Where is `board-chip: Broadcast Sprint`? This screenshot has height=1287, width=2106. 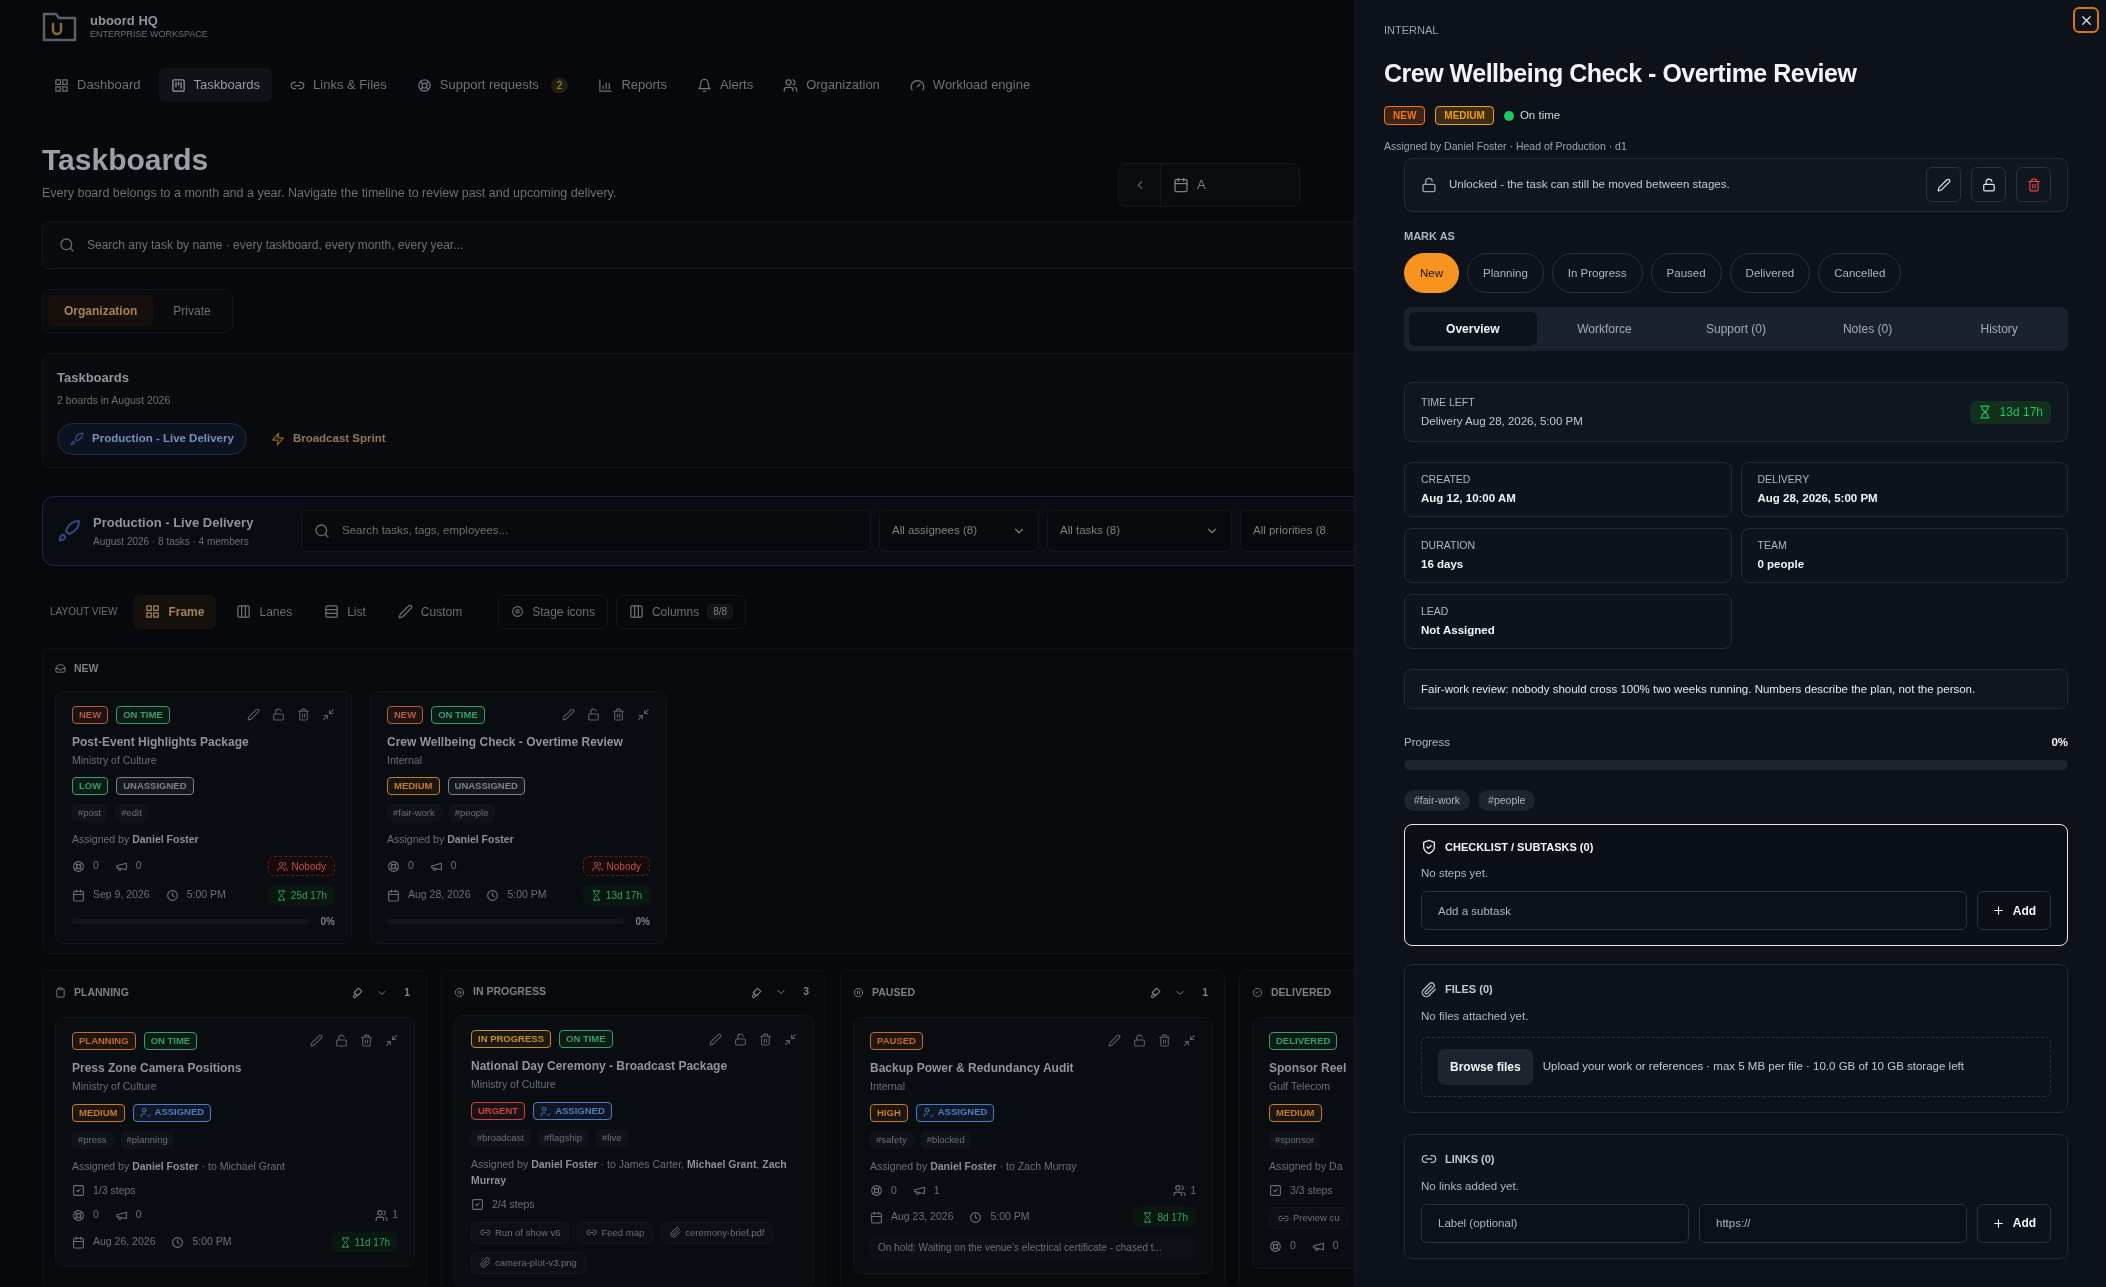 board-chip: Broadcast Sprint is located at coordinates (328, 439).